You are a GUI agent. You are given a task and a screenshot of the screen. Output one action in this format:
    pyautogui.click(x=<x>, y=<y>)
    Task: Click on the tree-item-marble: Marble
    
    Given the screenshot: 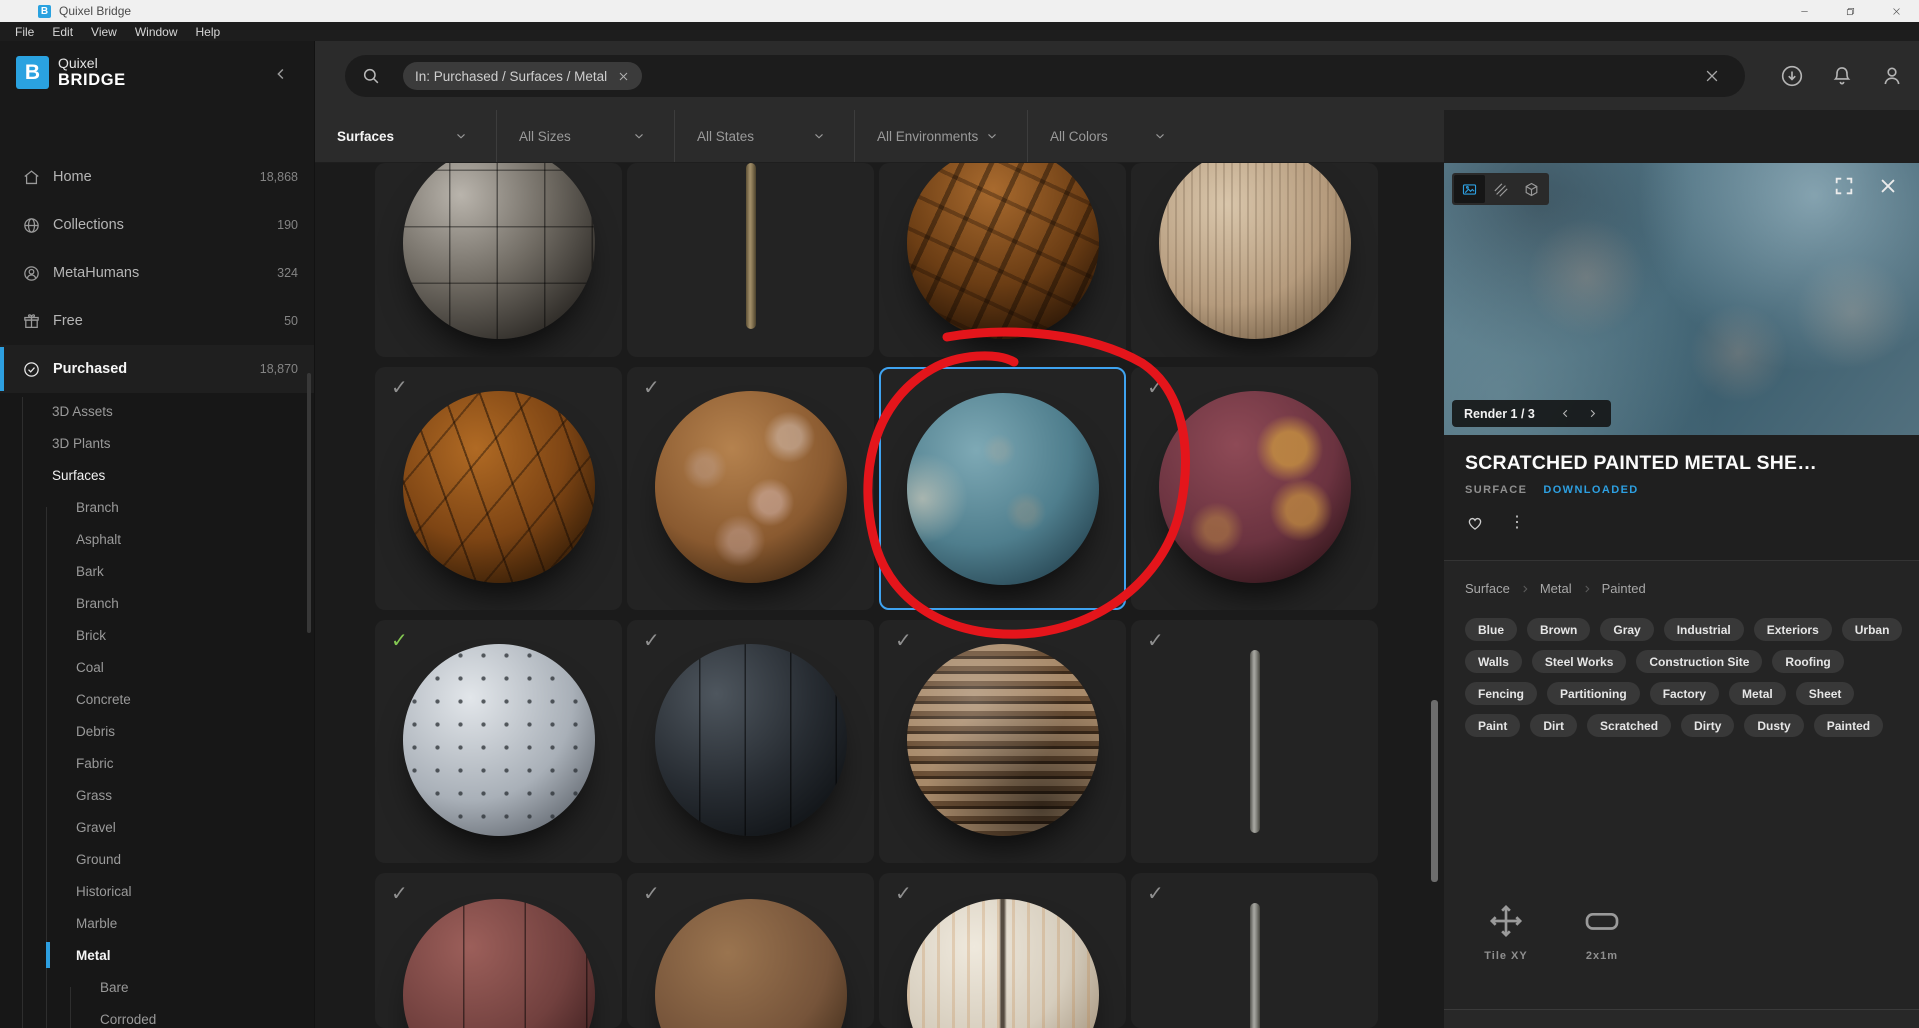 What is the action you would take?
    pyautogui.click(x=157, y=923)
    